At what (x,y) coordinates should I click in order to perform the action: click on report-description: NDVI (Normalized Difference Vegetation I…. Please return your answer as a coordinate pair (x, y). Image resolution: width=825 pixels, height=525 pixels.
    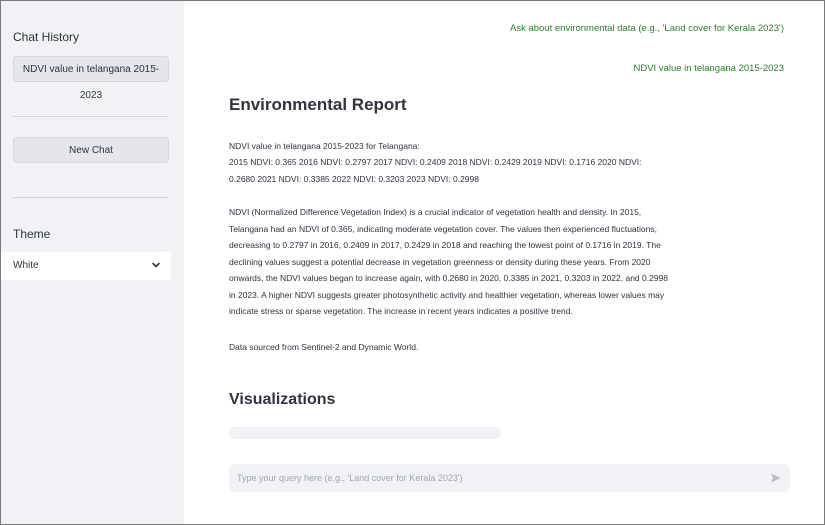
    Looking at the image, I should click on (449, 261).